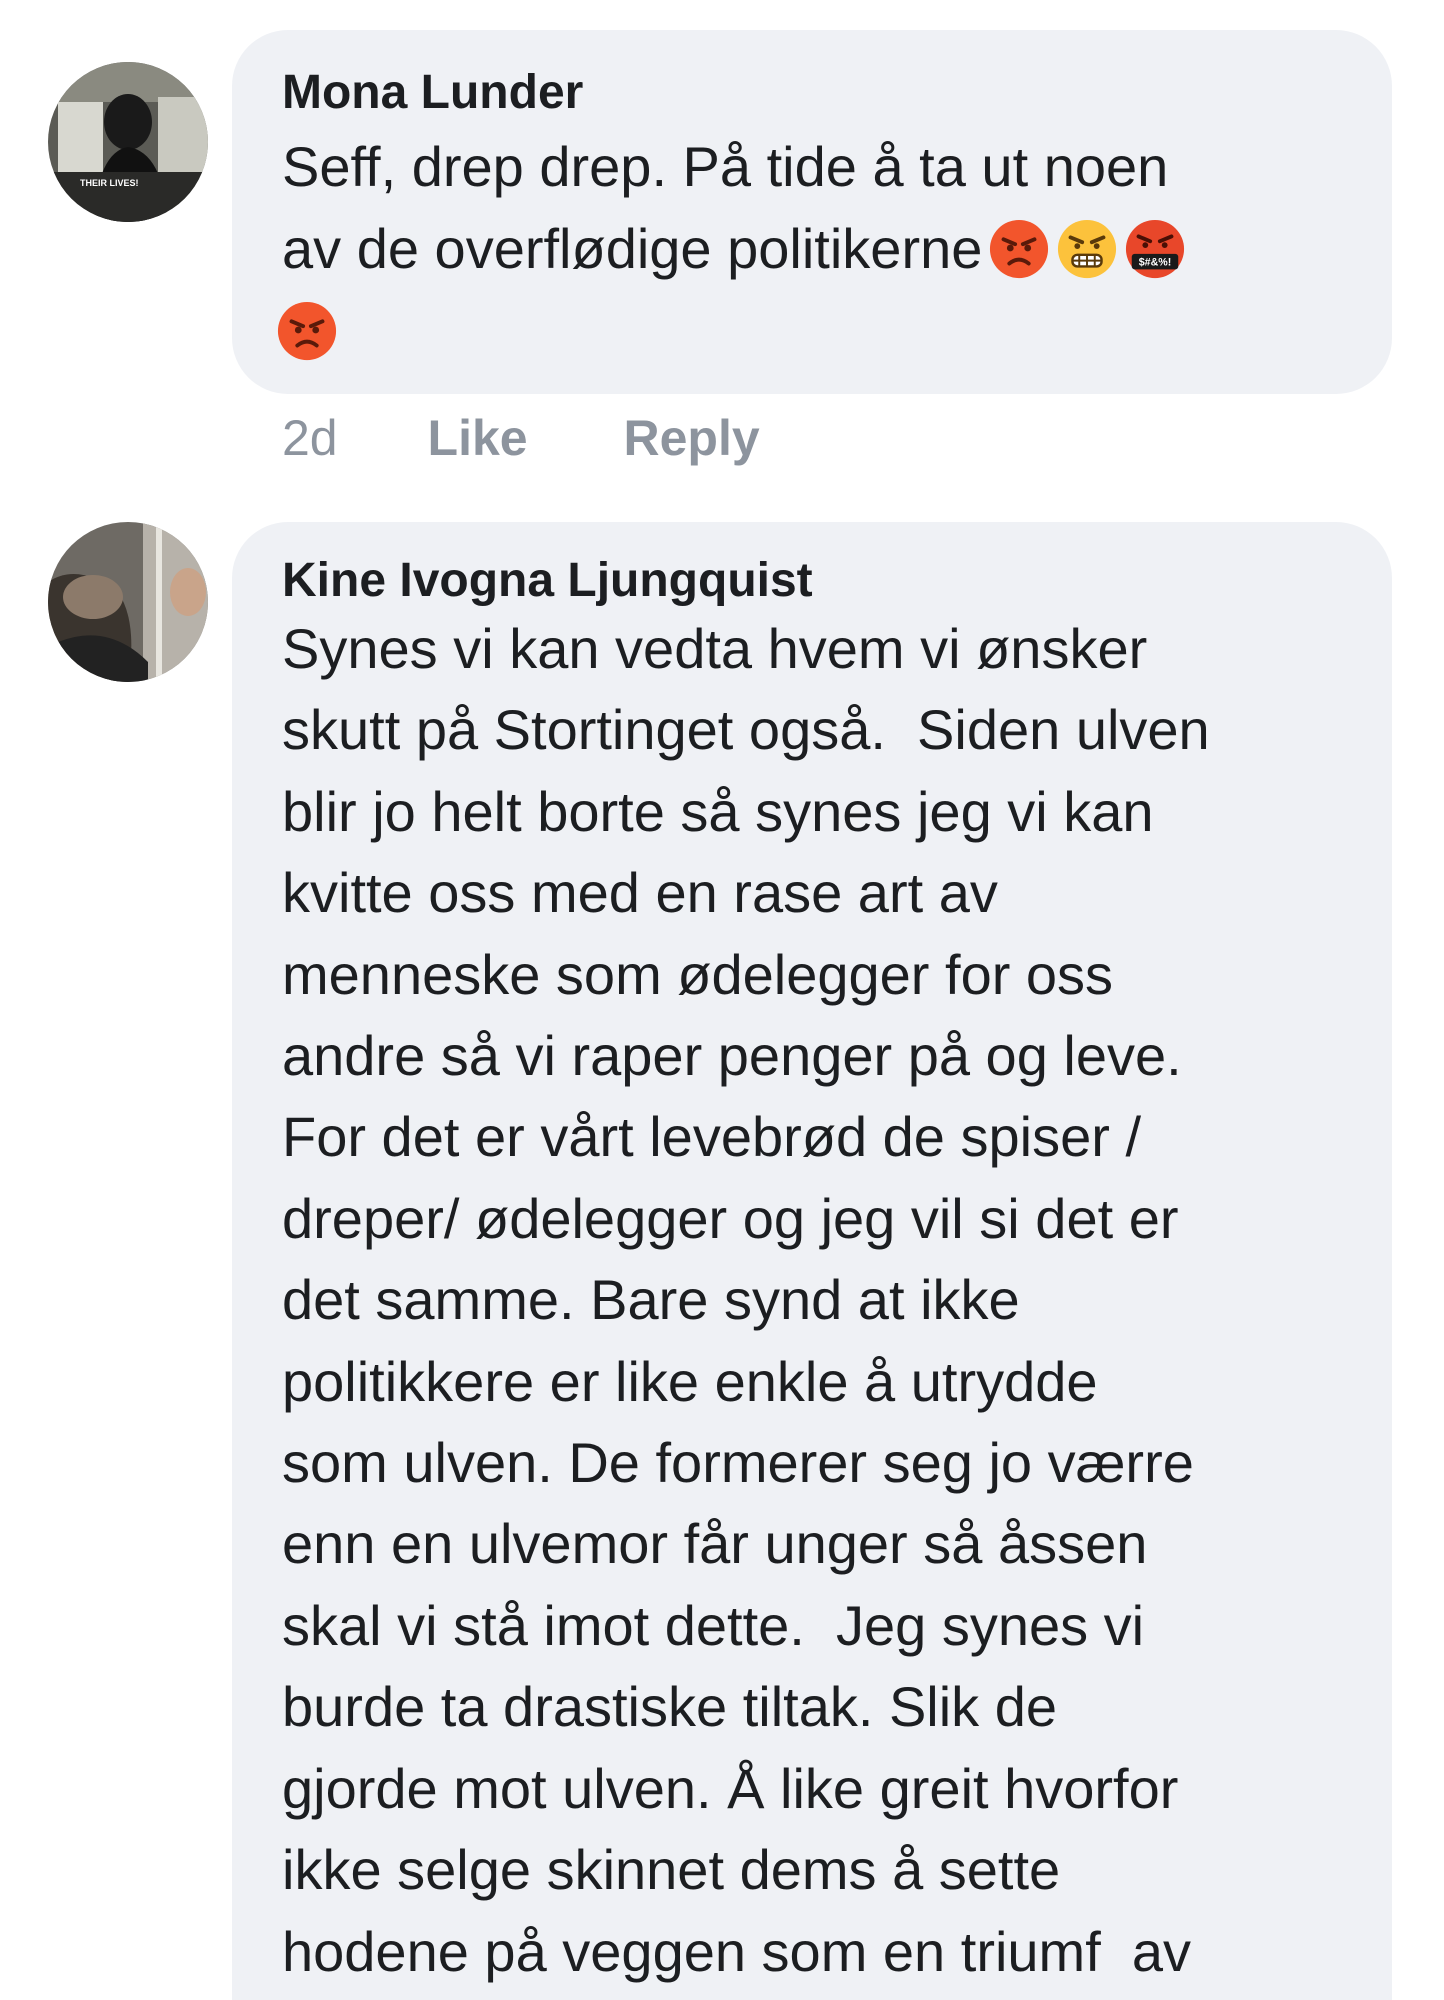  I want to click on cursing-symbols: $#&%!, so click(1155, 262).